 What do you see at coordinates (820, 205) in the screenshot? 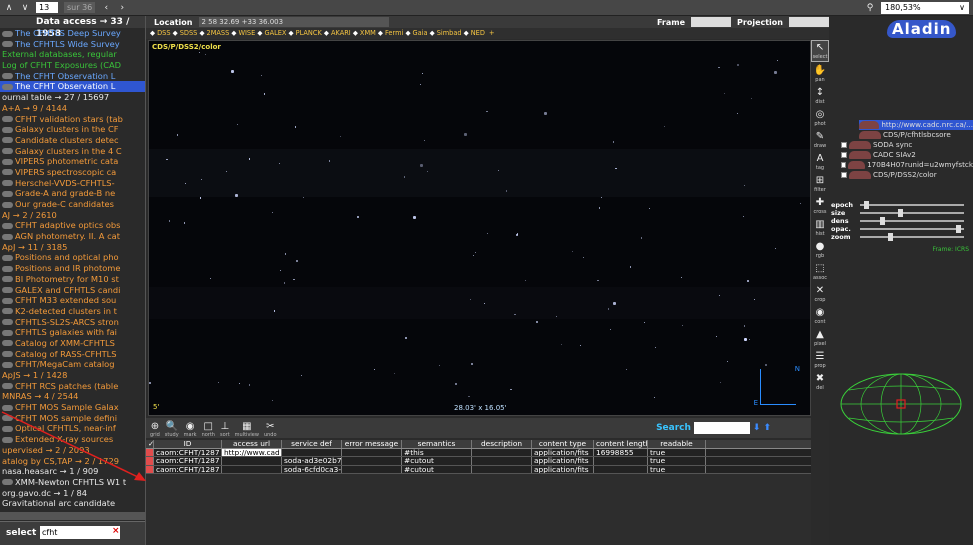
I see `tool-cross-button: ✚ cross` at bounding box center [820, 205].